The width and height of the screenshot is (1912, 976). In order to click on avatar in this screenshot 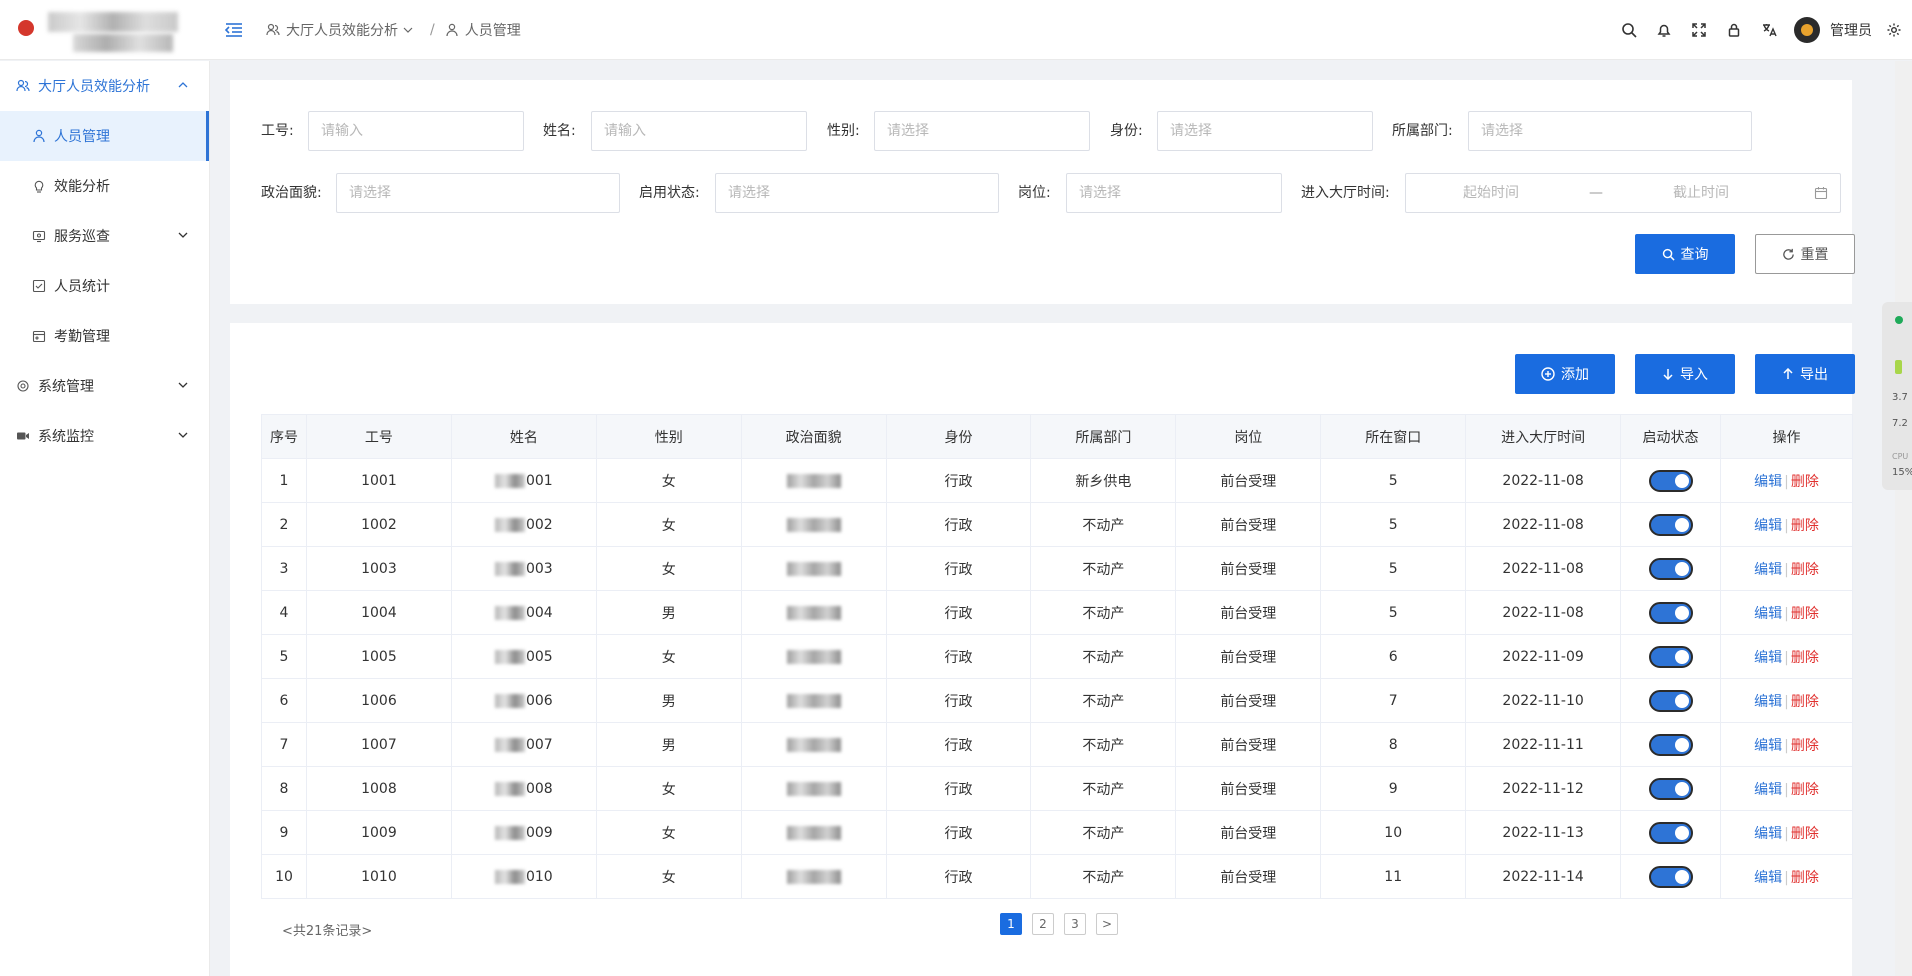, I will do `click(1807, 30)`.